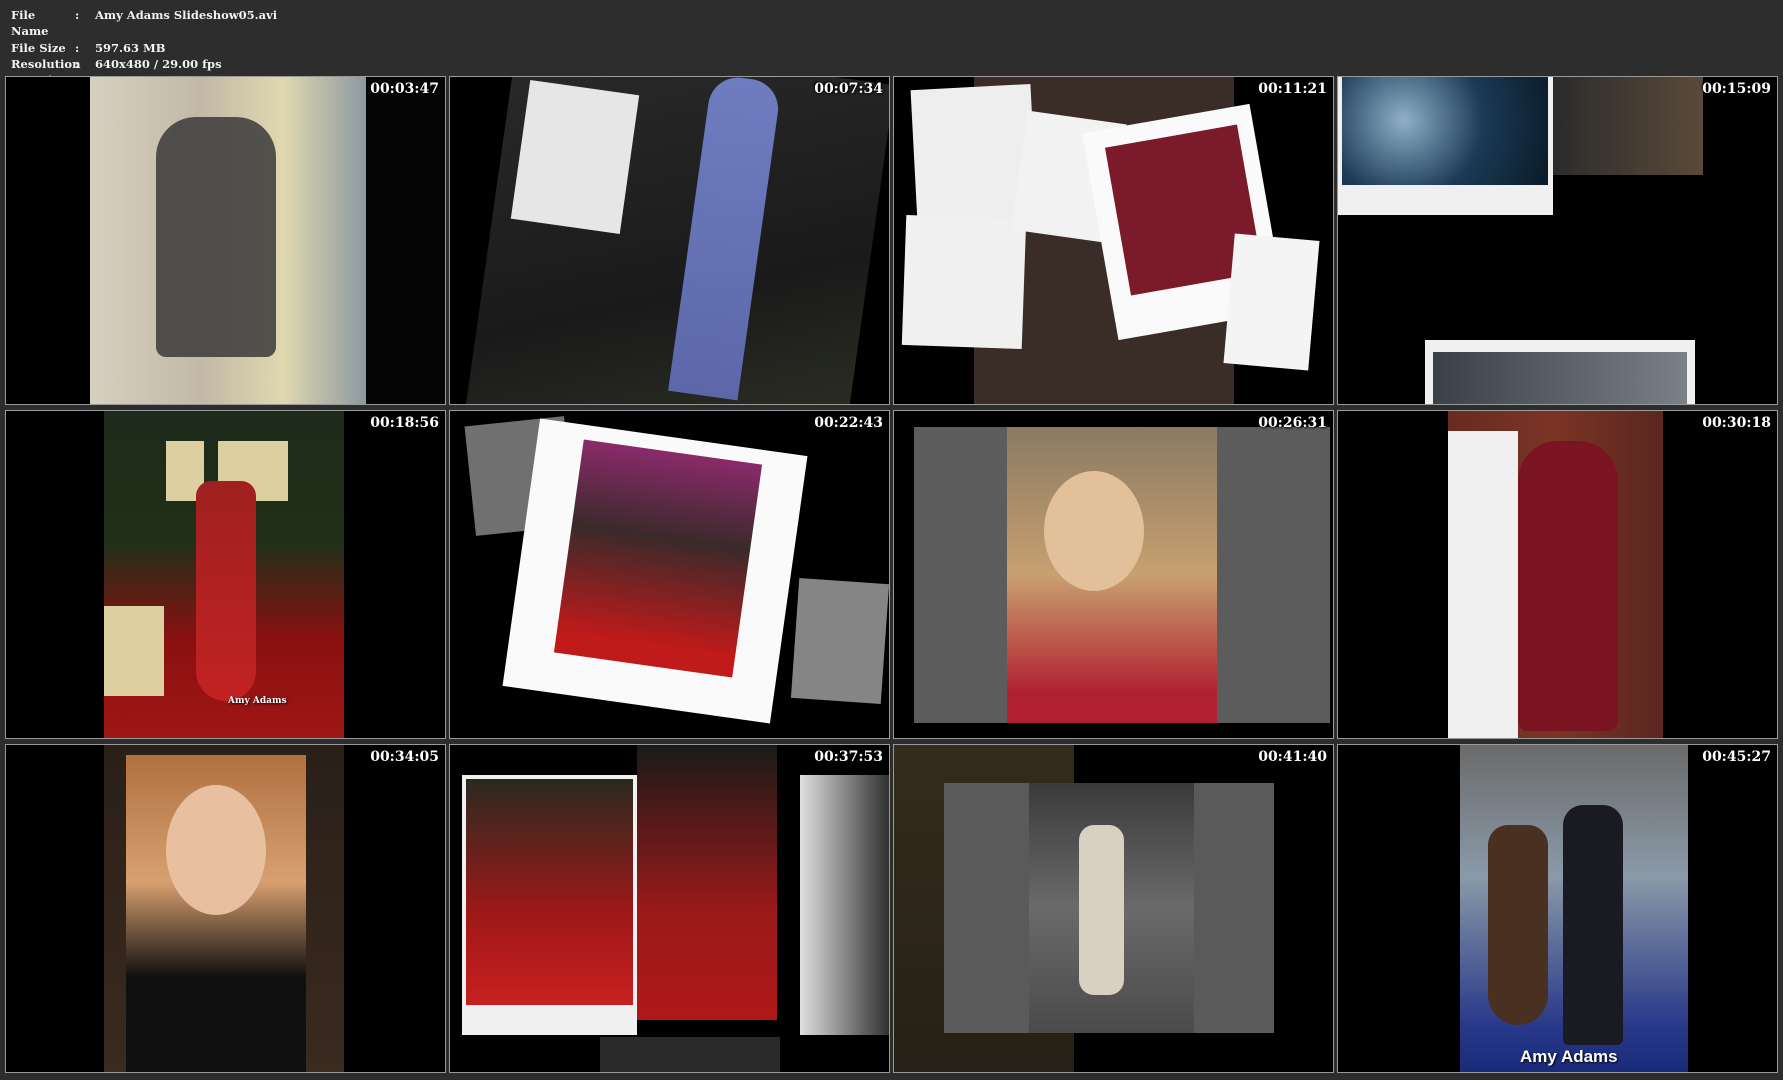 This screenshot has height=1080, width=1783. I want to click on timestamp: 00:41:40, so click(1292, 757).